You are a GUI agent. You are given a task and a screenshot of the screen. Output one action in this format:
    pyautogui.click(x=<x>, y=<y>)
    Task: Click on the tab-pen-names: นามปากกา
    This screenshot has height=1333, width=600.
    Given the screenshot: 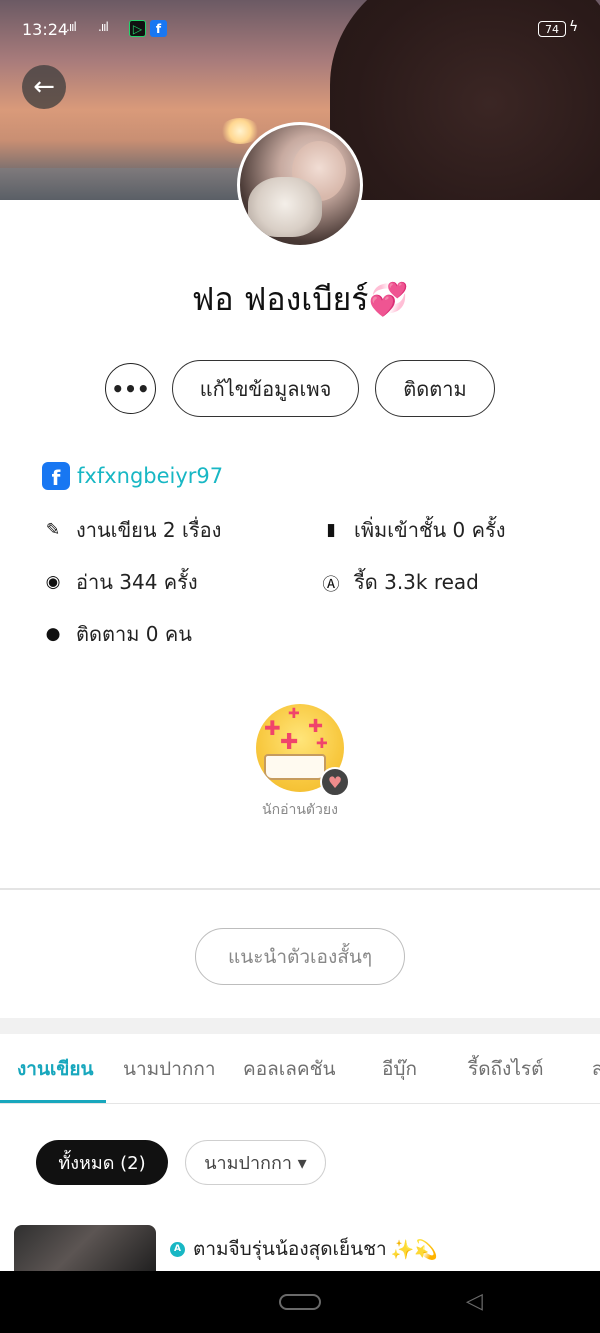 What is the action you would take?
    pyautogui.click(x=169, y=1069)
    